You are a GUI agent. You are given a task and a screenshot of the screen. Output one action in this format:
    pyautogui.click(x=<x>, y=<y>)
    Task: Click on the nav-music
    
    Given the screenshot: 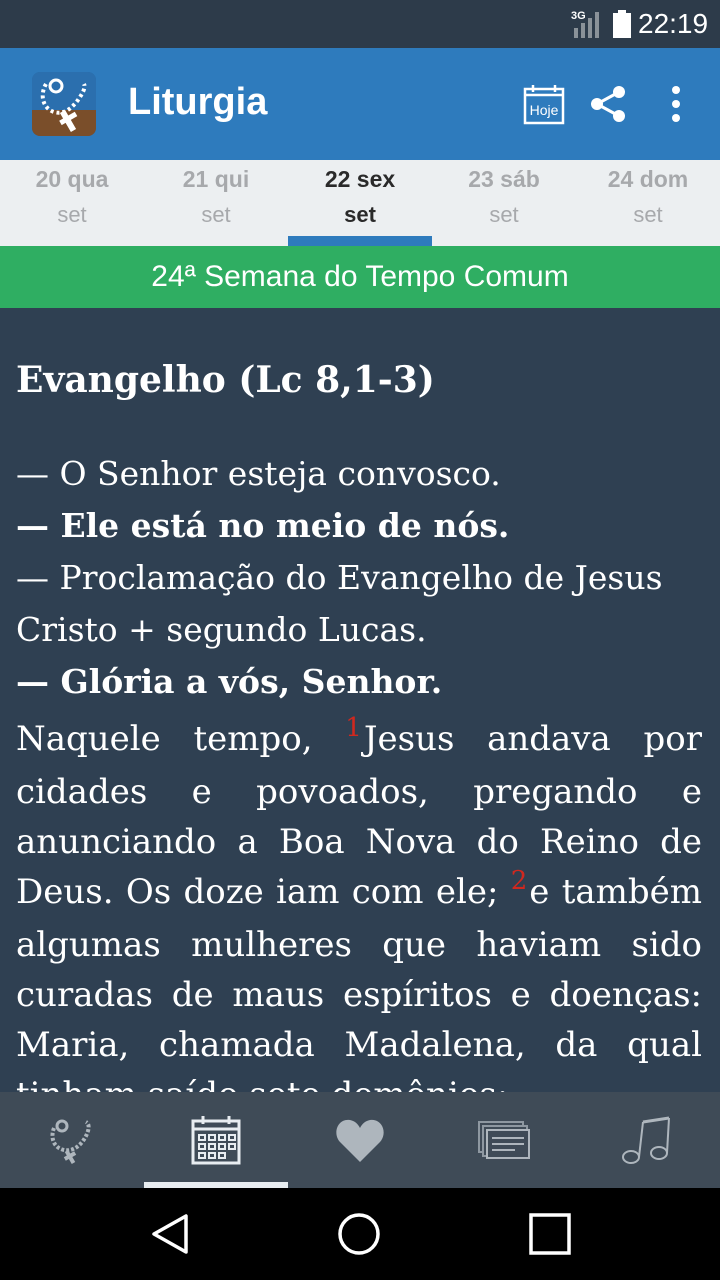 What is the action you would take?
    pyautogui.click(x=648, y=1140)
    